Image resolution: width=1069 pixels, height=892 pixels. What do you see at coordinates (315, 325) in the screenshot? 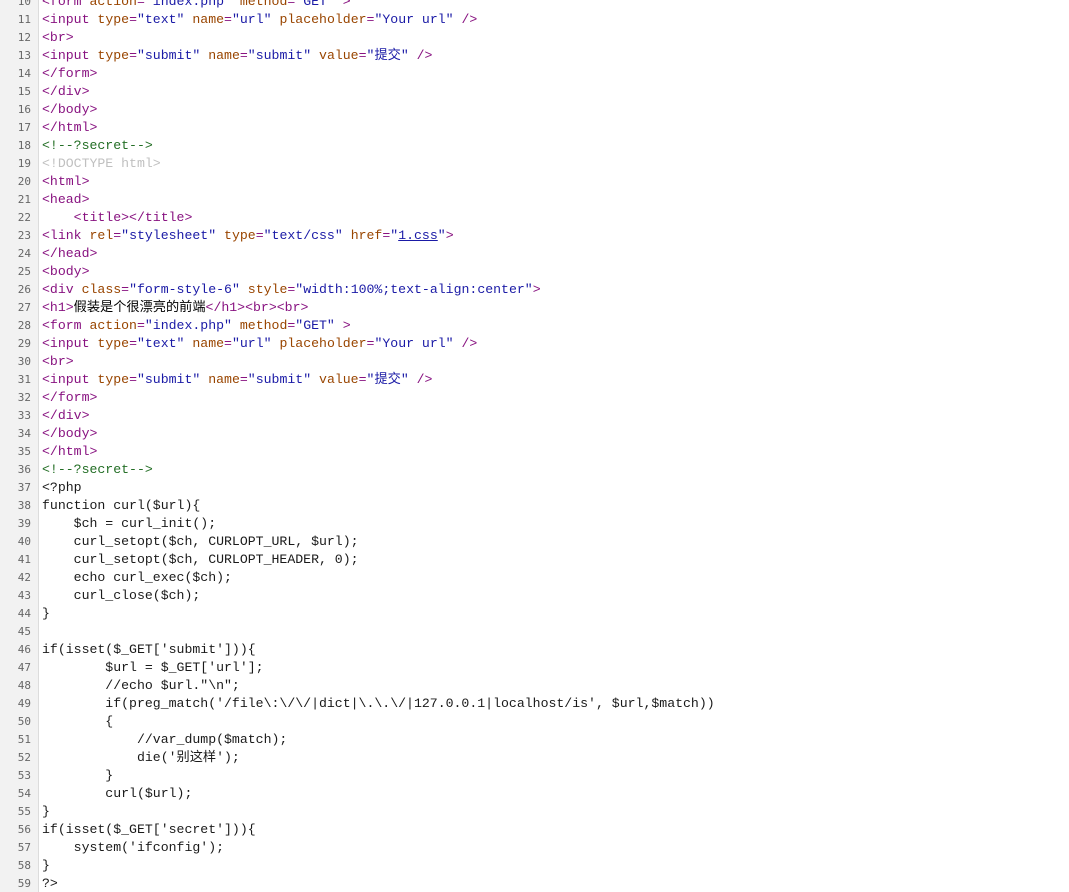
I see `code-token: "GET"` at bounding box center [315, 325].